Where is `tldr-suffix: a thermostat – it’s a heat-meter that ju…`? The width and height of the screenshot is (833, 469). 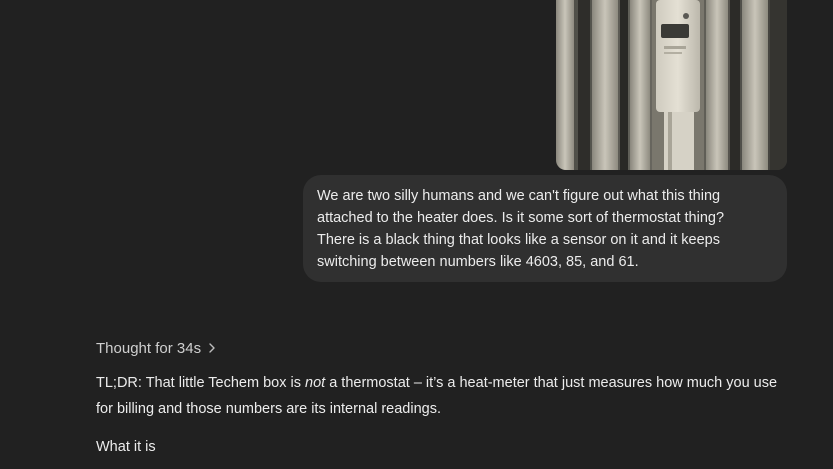 tldr-suffix: a thermostat – it’s a heat-meter that ju… is located at coordinates (551, 383).